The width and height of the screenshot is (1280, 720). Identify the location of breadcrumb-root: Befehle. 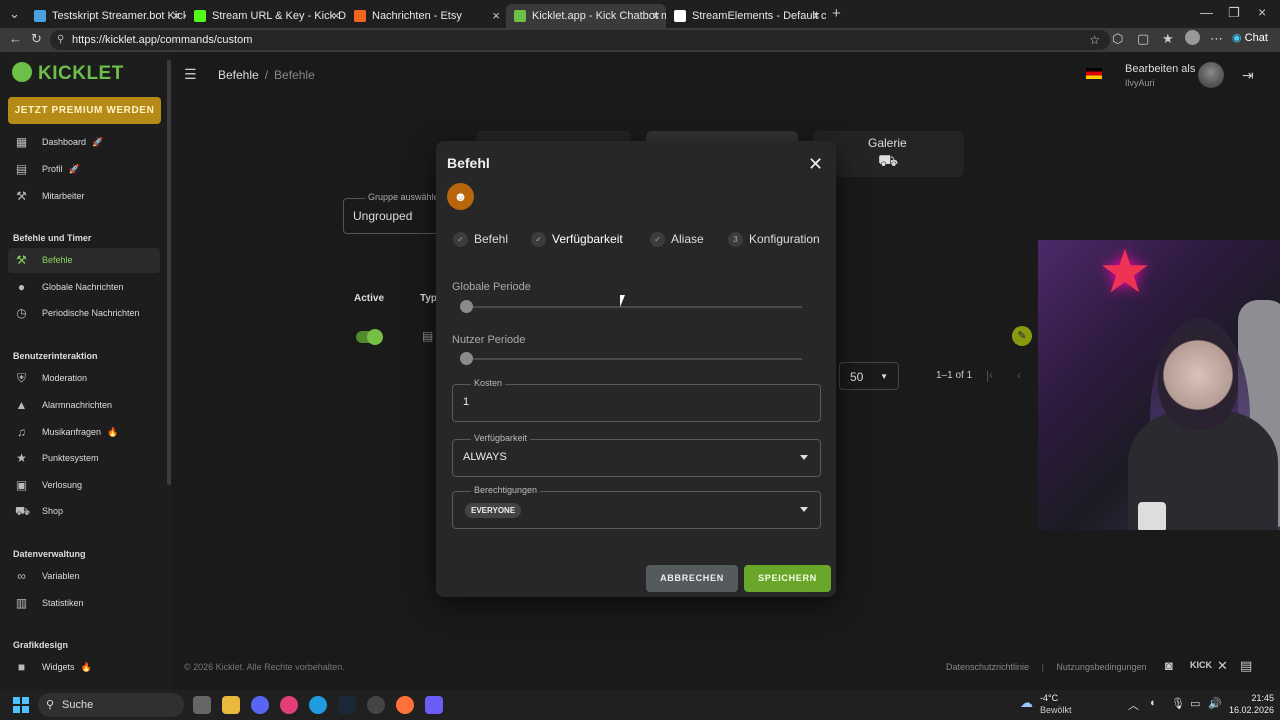
(238, 75).